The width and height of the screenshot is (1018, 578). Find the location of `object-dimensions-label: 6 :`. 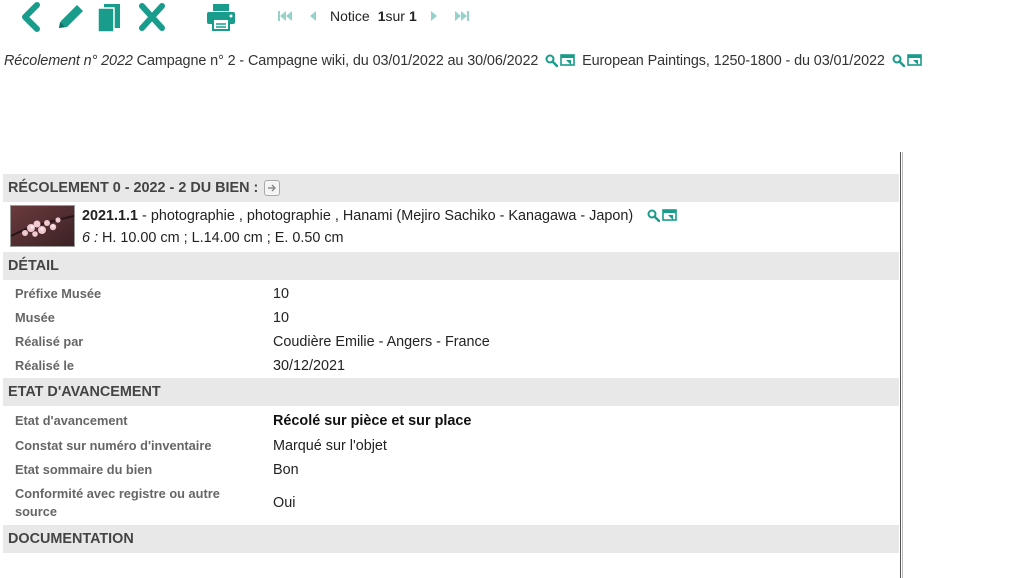

object-dimensions-label: 6 : is located at coordinates (90, 238).